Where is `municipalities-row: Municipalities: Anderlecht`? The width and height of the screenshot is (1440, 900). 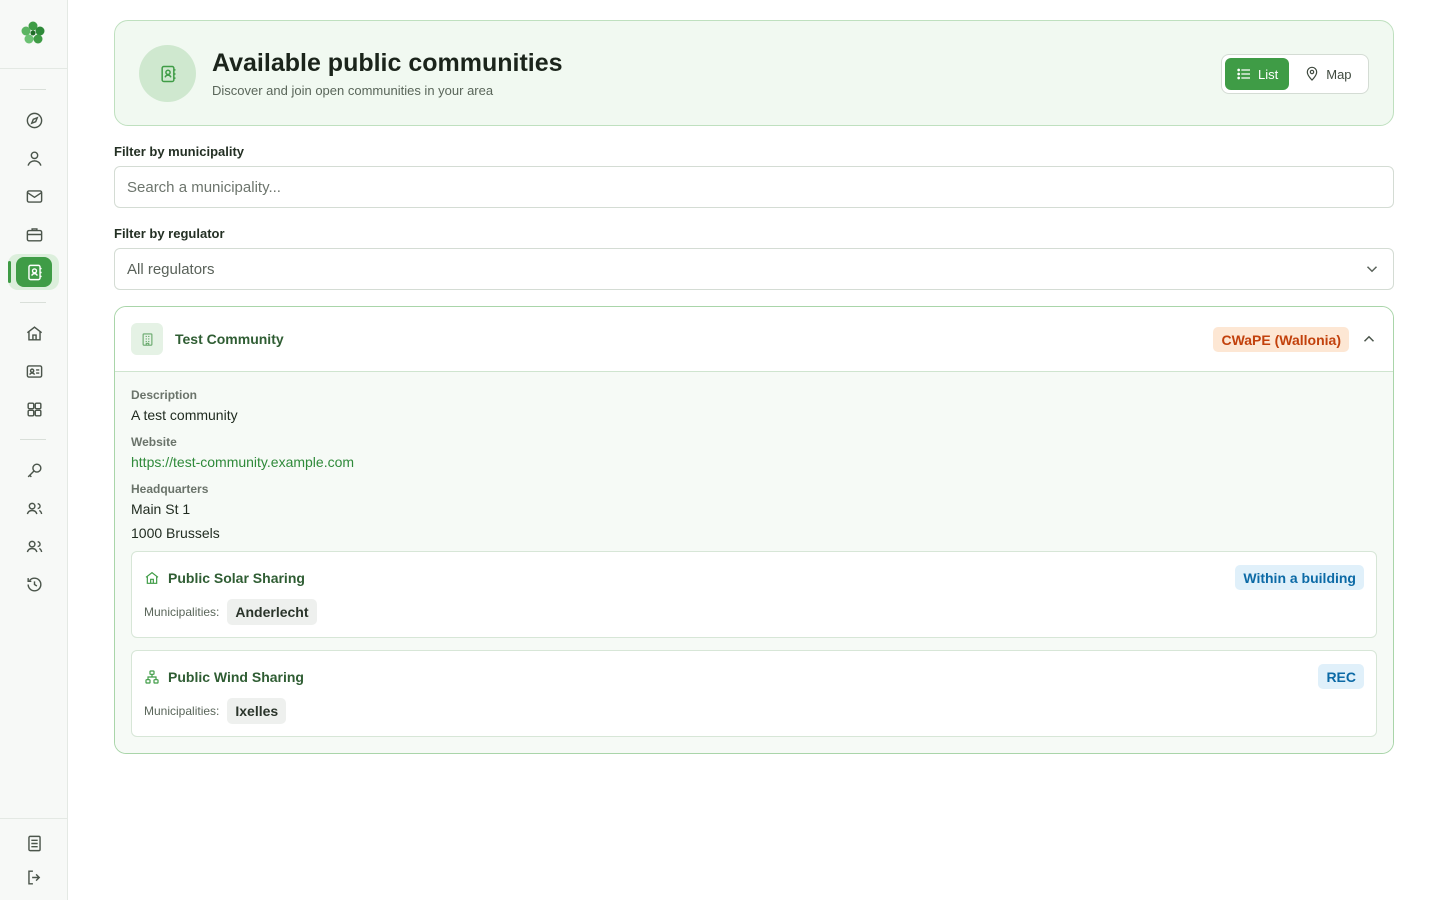
municipalities-row: Municipalities: Anderlecht is located at coordinates (230, 612).